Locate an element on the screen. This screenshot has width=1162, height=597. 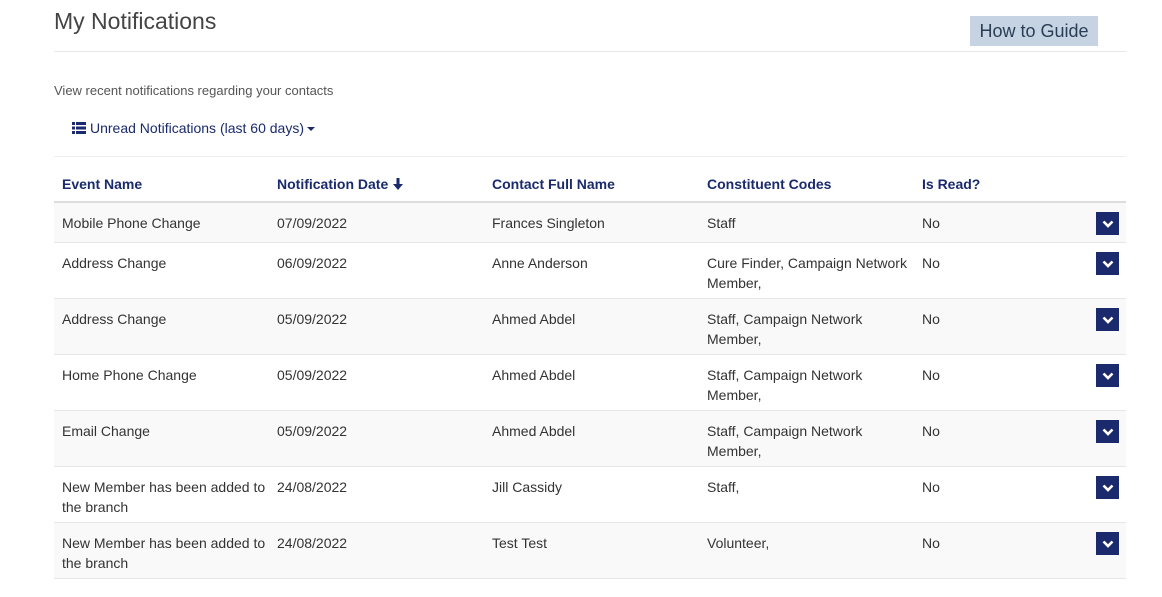
list-icon is located at coordinates (79, 128).